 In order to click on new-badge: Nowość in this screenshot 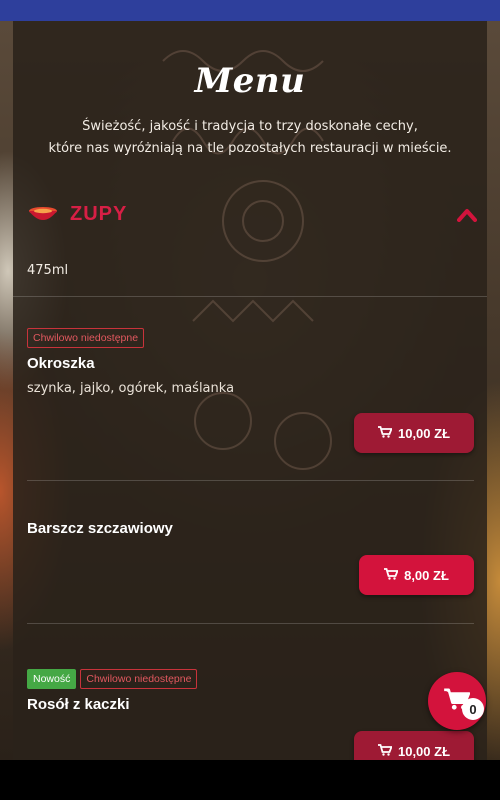, I will do `click(52, 679)`.